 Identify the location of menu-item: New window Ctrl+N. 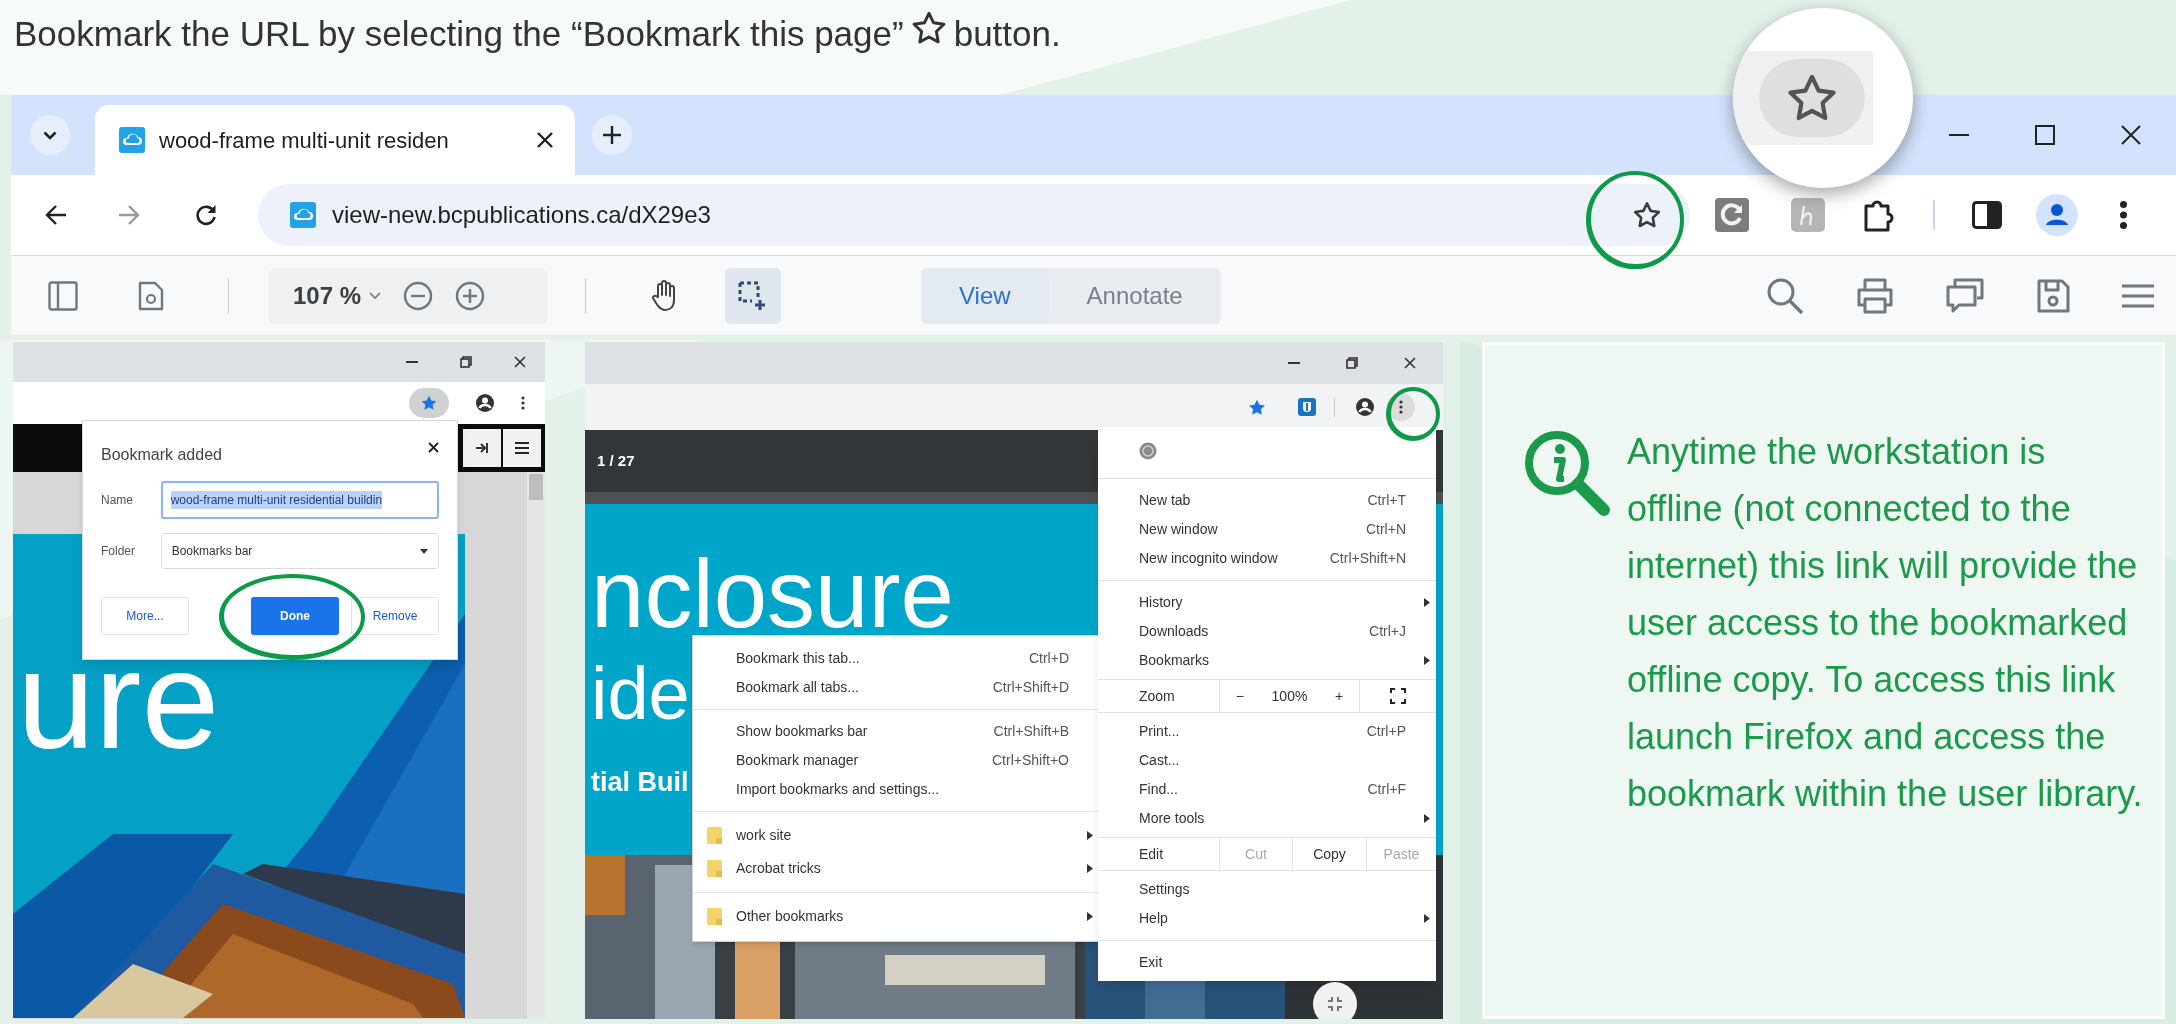
(1267, 529).